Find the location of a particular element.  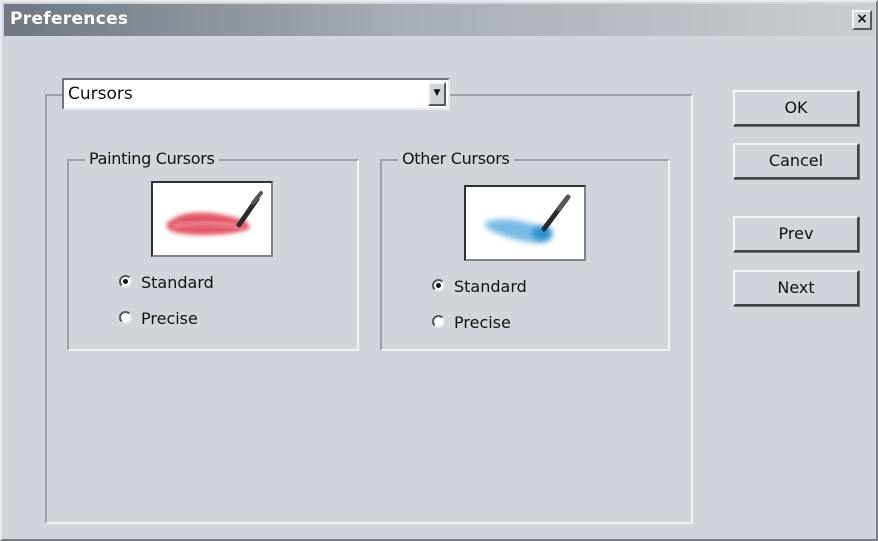

close-button: × is located at coordinates (862, 20).